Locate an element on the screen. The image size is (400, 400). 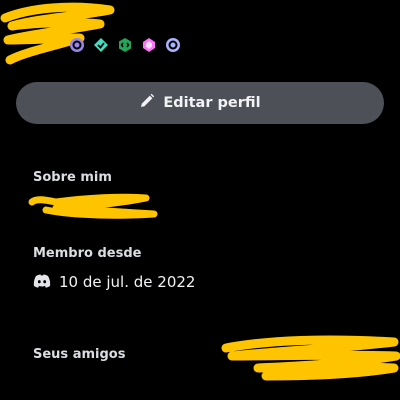
about-me-heading: Sobre mim is located at coordinates (72, 177).